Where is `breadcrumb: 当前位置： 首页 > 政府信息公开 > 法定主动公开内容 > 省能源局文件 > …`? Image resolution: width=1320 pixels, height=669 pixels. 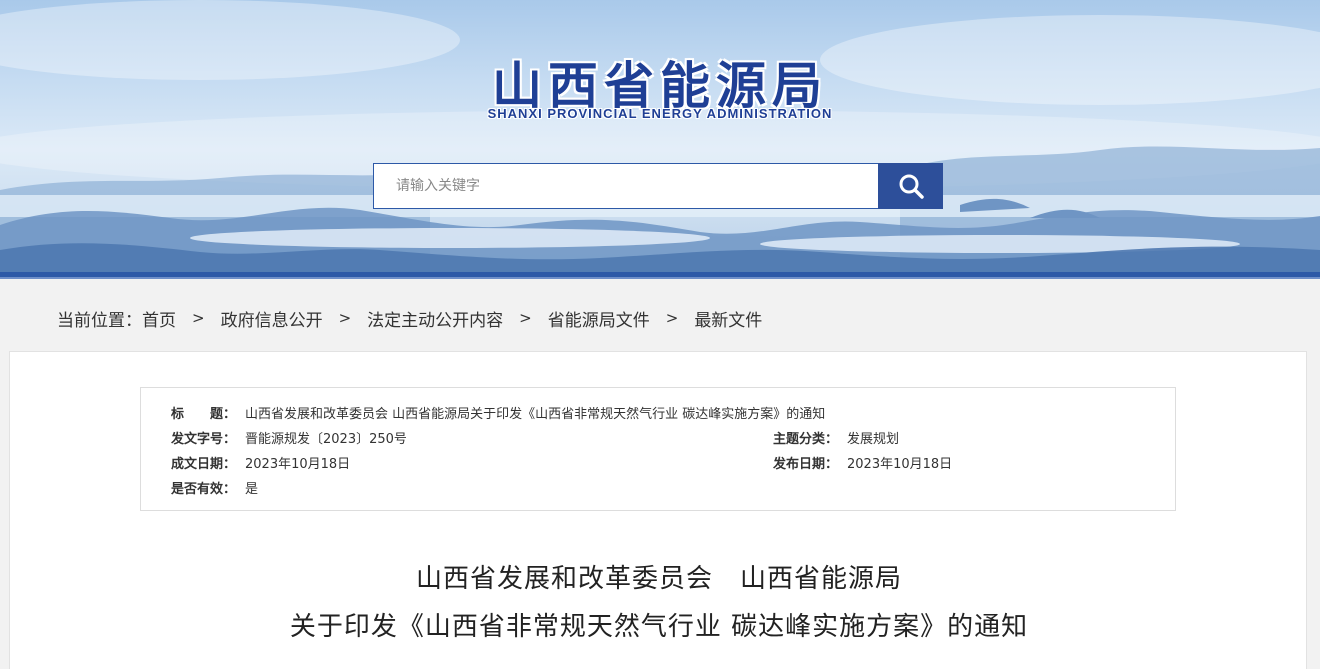 breadcrumb: 当前位置： 首页 > 政府信息公开 > 法定主动公开内容 > 省能源局文件 > … is located at coordinates (409, 318).